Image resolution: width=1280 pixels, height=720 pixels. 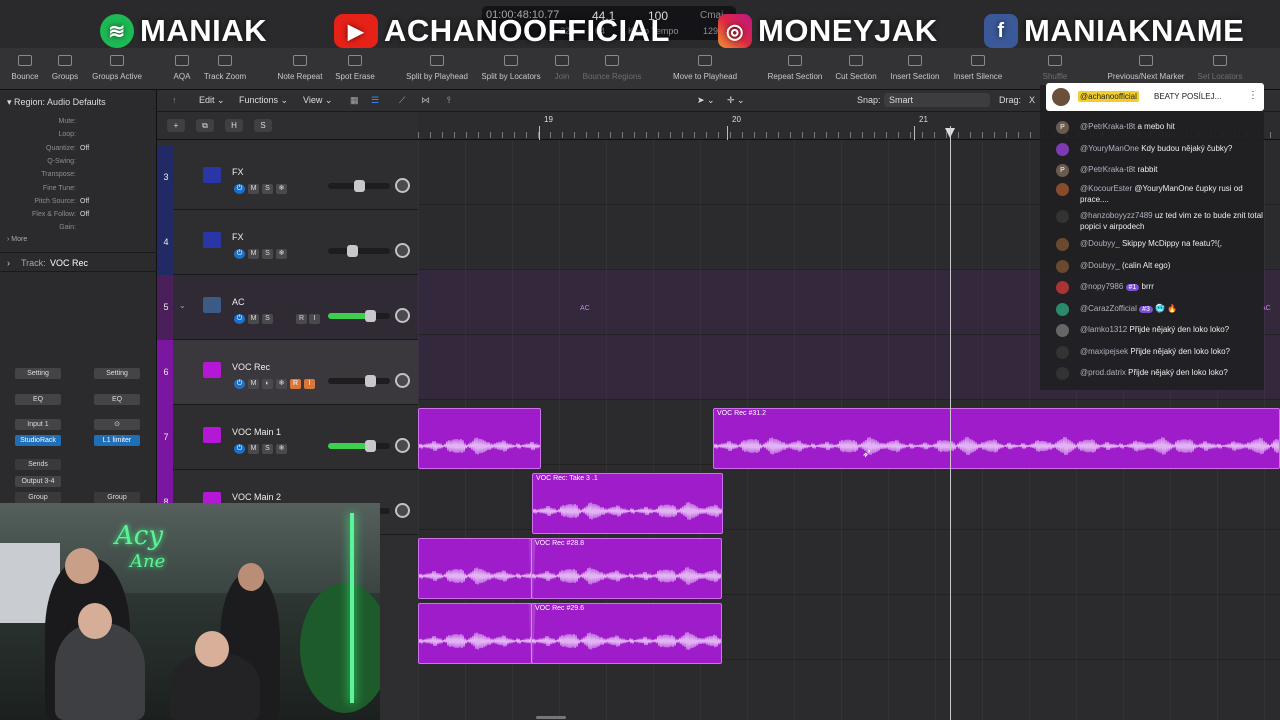 What do you see at coordinates (225, 76) in the screenshot?
I see `toolbar-button-label: Track Zoom` at bounding box center [225, 76].